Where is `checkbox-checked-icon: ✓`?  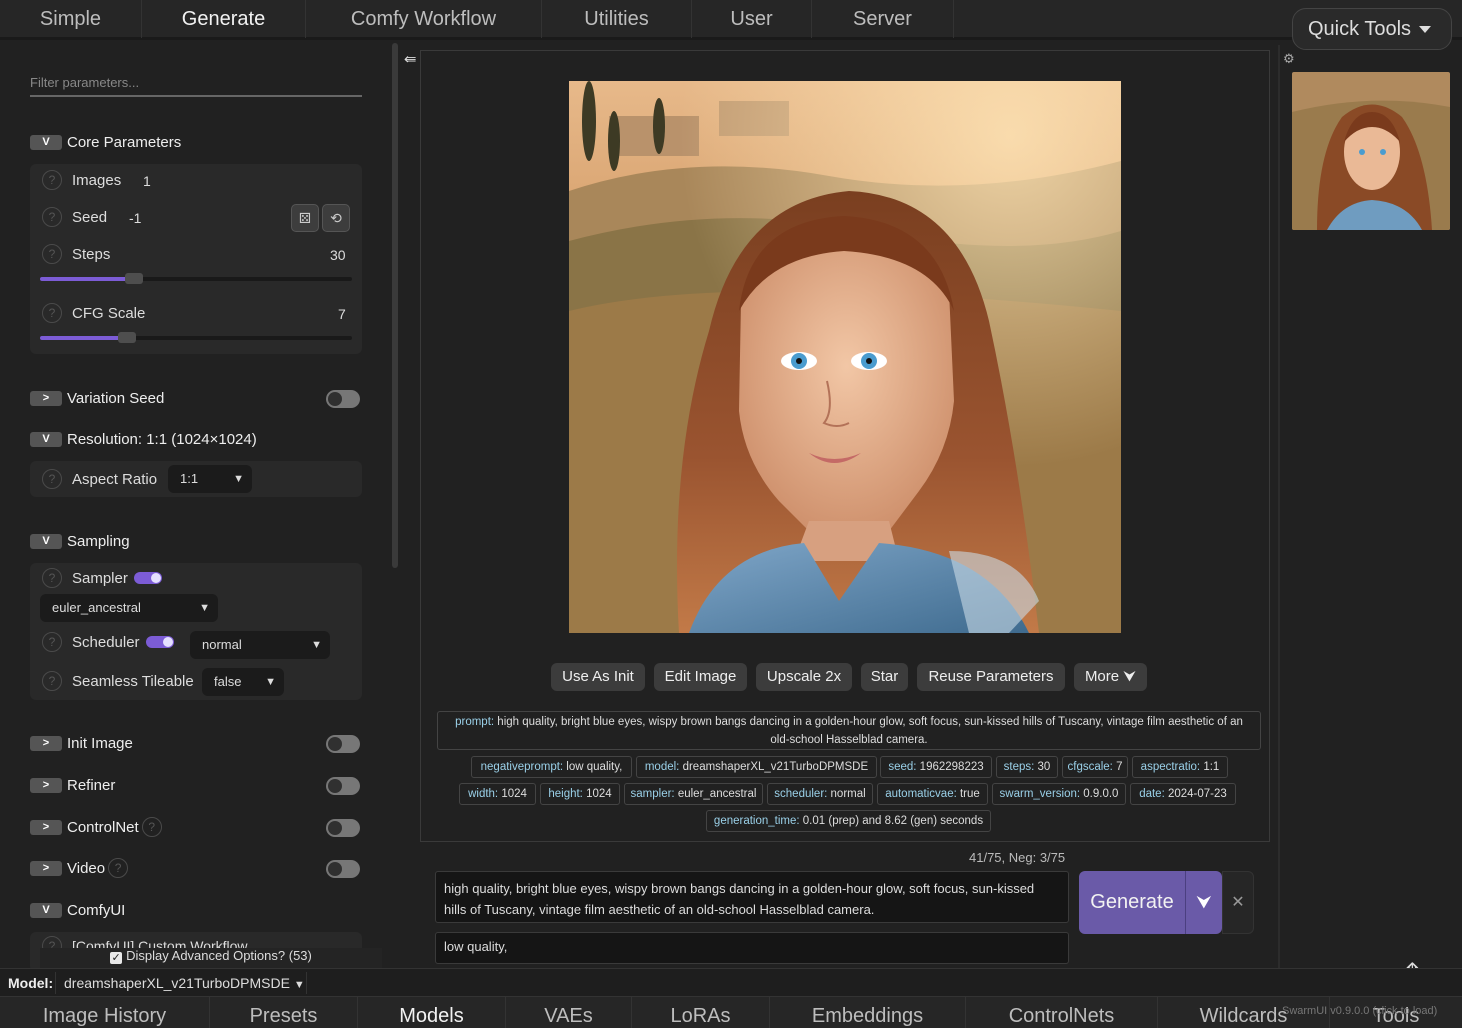
checkbox-checked-icon: ✓ is located at coordinates (116, 958).